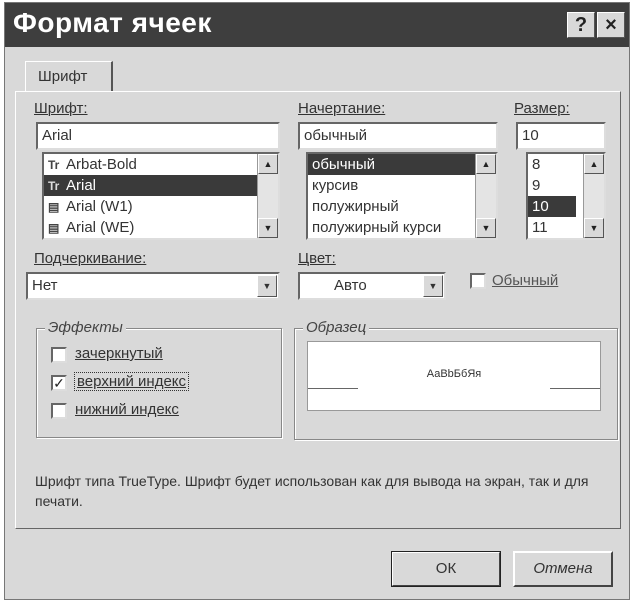 This screenshot has width=634, height=604. Describe the element at coordinates (161, 185) in the screenshot. I see `list-item: Tr Arial` at that location.